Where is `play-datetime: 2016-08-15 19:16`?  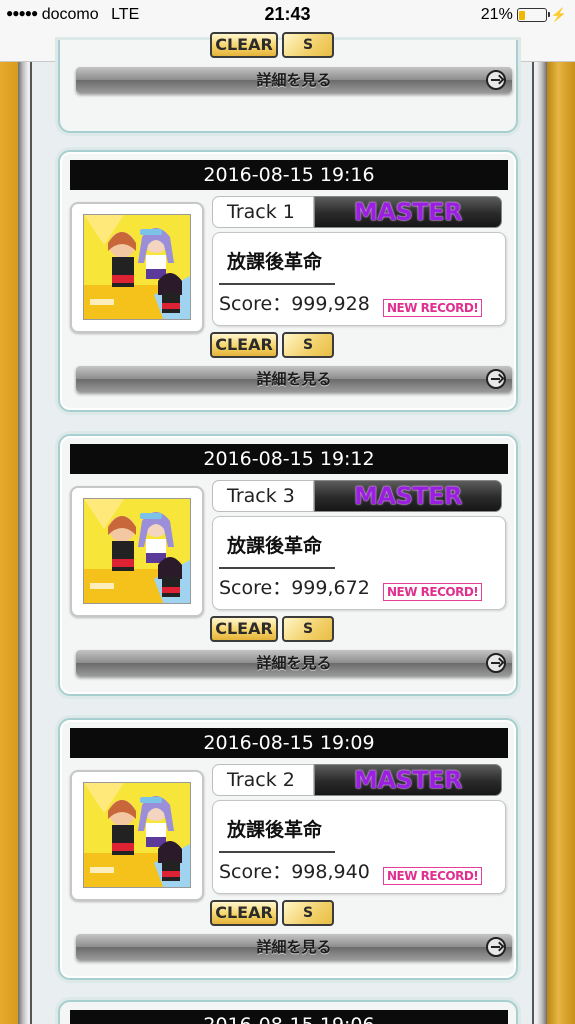 play-datetime: 2016-08-15 19:16 is located at coordinates (289, 175).